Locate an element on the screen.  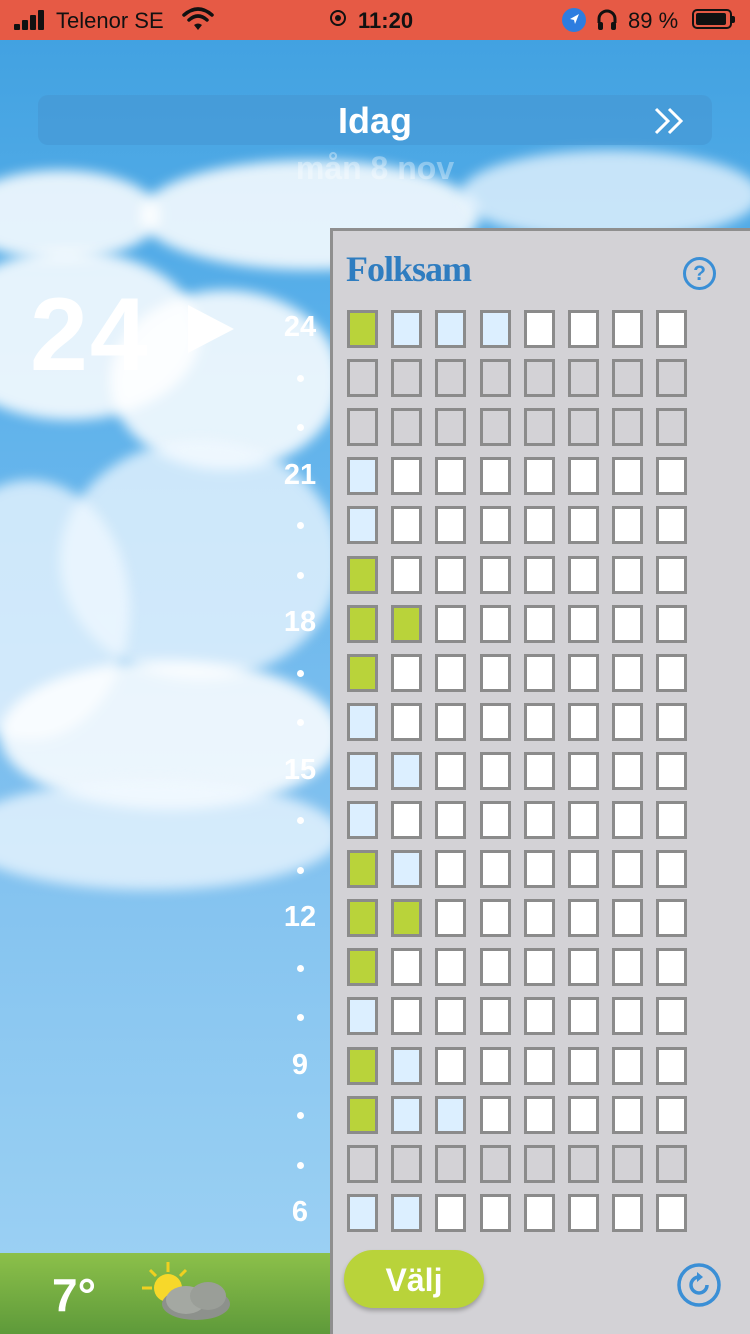
play-icon is located at coordinates (211, 329).